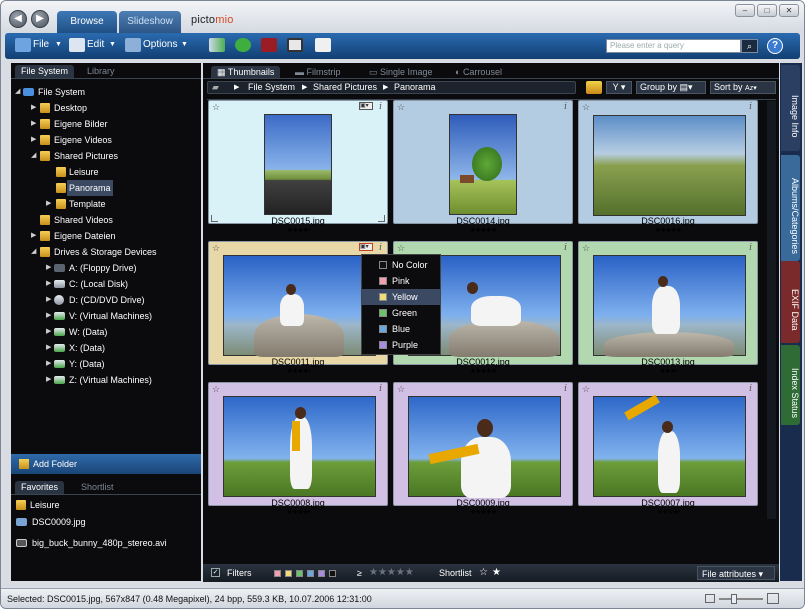 The width and height of the screenshot is (805, 609). Describe the element at coordinates (41, 44) in the screenshot. I see `file-menu: File` at that location.